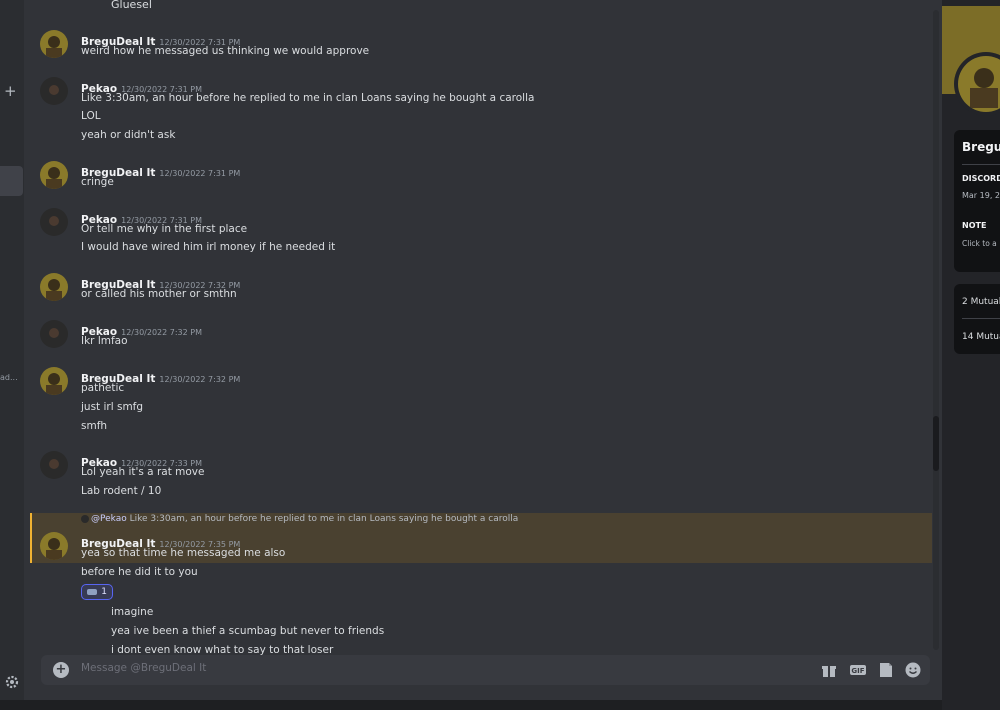 Image resolution: width=1000 pixels, height=710 pixels. Describe the element at coordinates (104, 592) in the screenshot. I see `reaction-count: 1` at that location.